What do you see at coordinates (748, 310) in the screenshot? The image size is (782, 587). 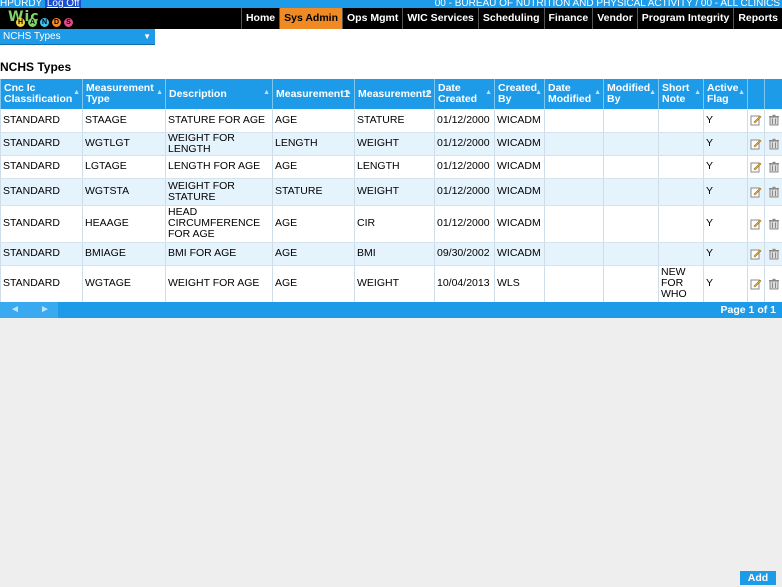 I see `page-info: Page 1 of 1` at bounding box center [748, 310].